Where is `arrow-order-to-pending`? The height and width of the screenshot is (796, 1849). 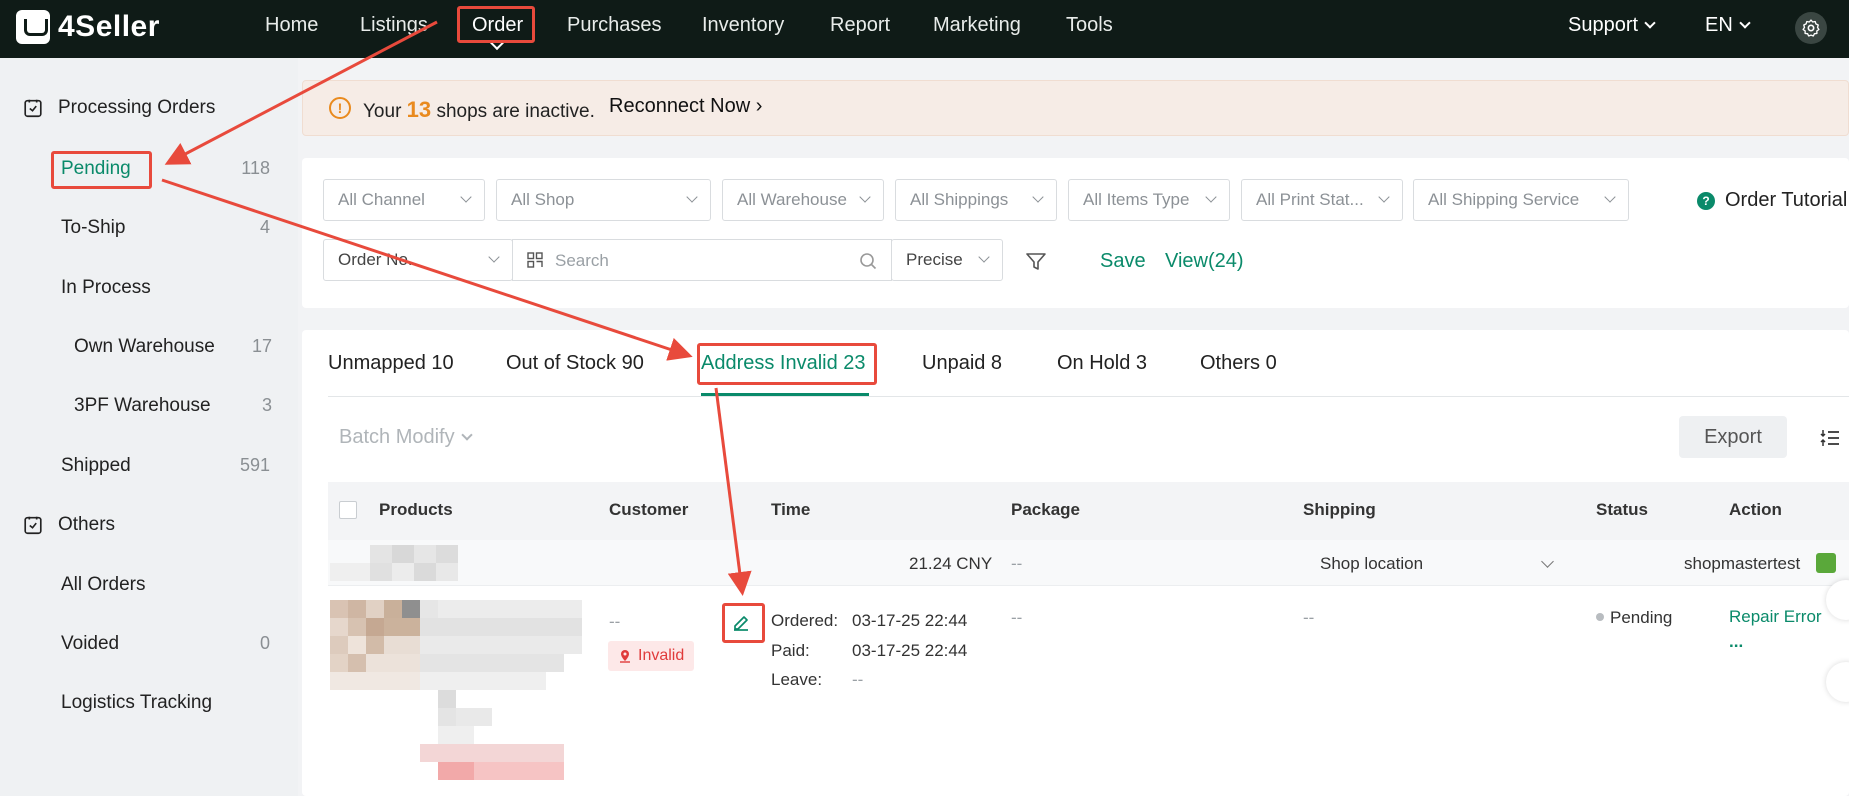
arrow-order-to-pending is located at coordinates (301, 92).